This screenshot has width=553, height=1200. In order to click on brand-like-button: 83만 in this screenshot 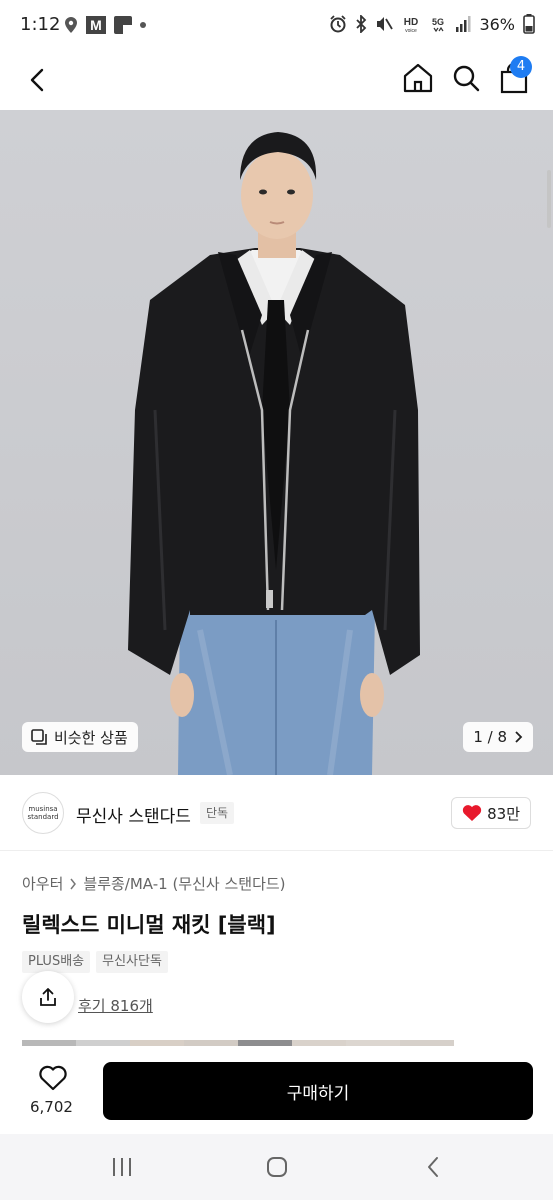, I will do `click(491, 813)`.